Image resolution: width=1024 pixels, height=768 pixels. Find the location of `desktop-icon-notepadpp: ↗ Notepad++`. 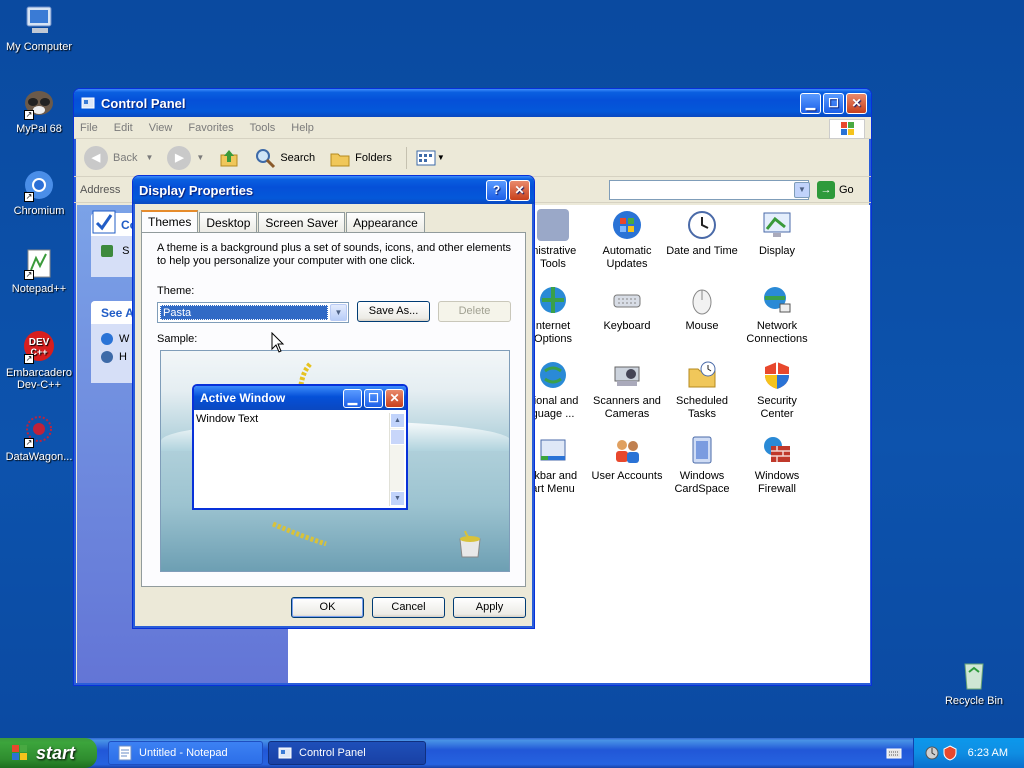

desktop-icon-notepadpp: ↗ Notepad++ is located at coordinates (39, 270).